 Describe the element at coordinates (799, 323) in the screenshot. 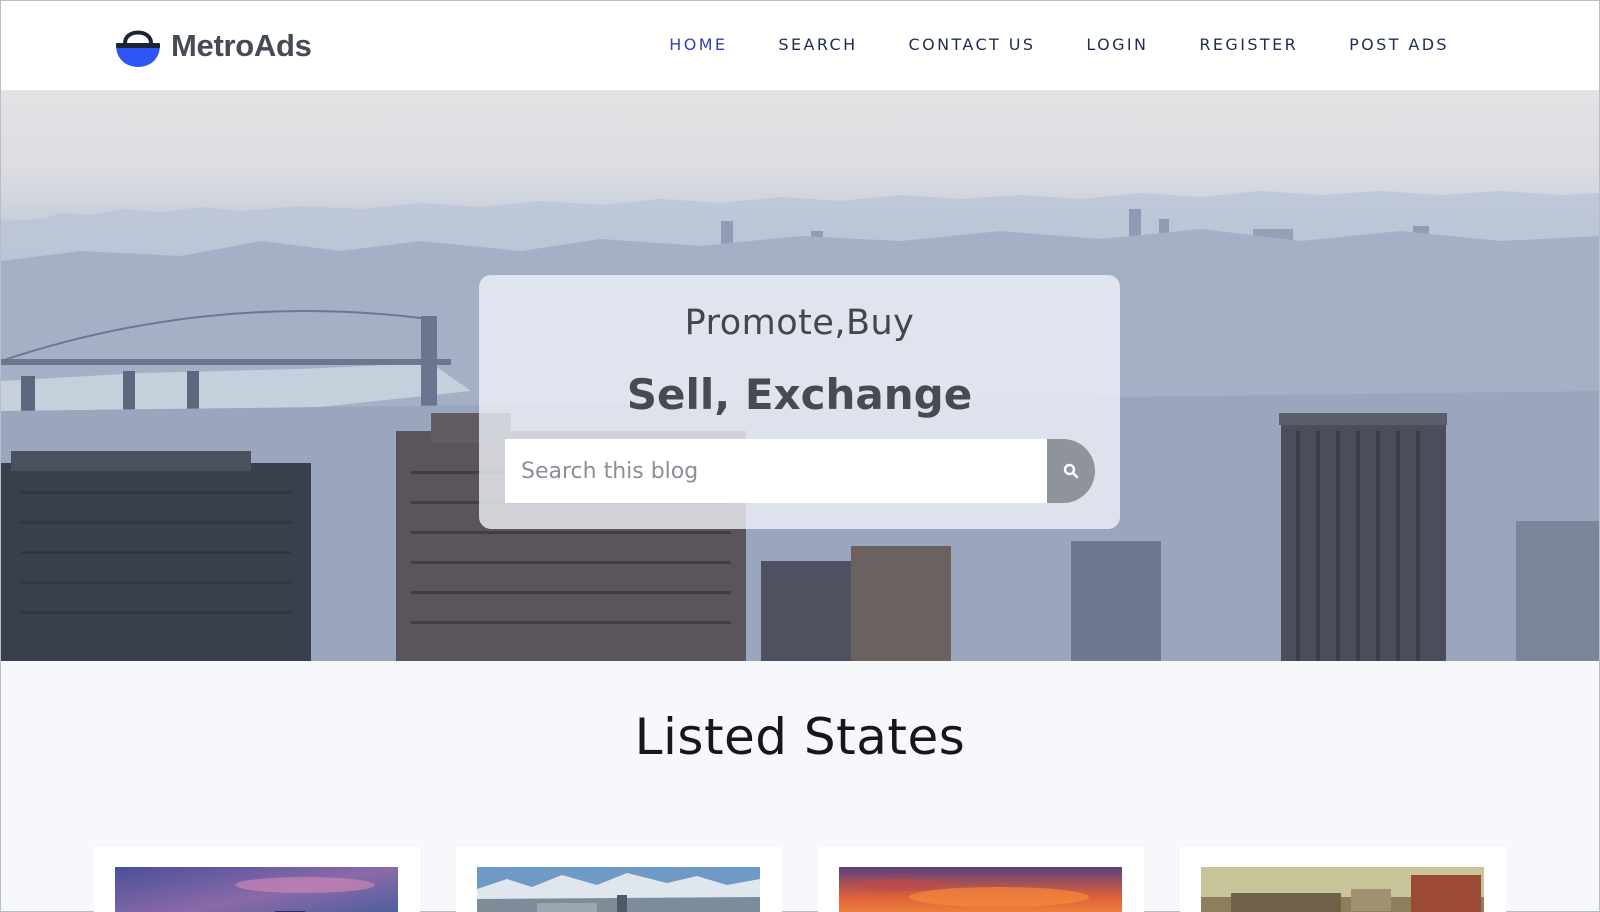

I see `hero-subtitle: Promote,Buy` at that location.